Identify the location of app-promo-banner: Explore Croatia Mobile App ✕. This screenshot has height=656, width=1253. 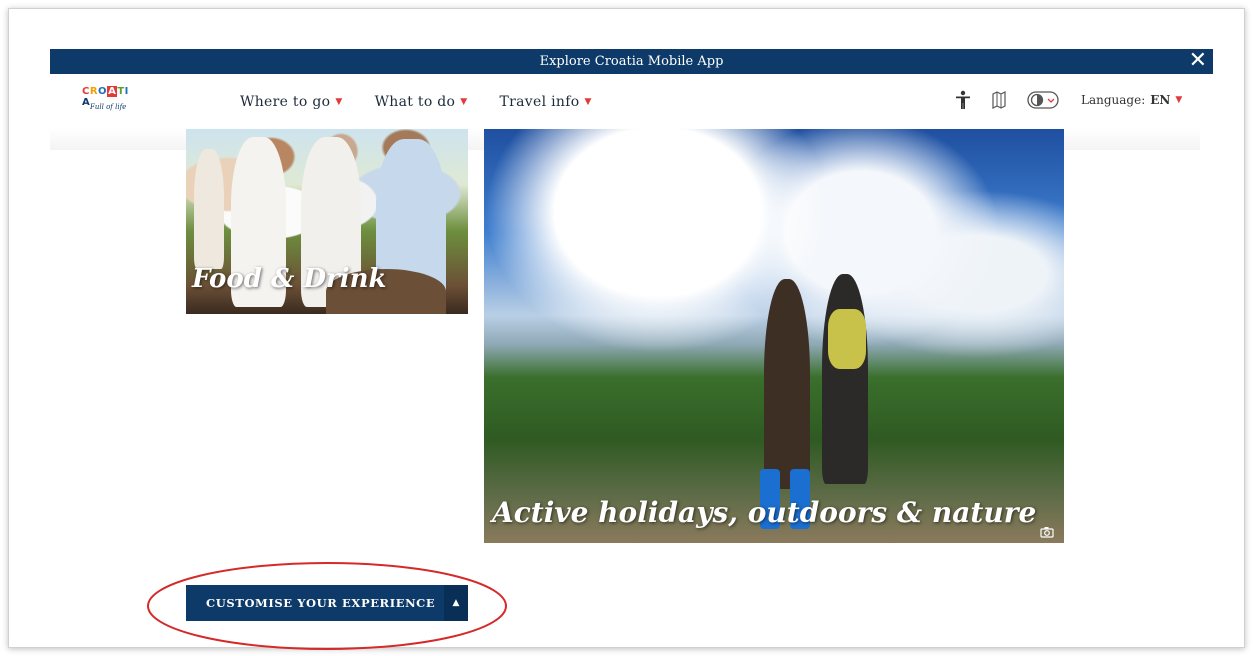
(631, 61).